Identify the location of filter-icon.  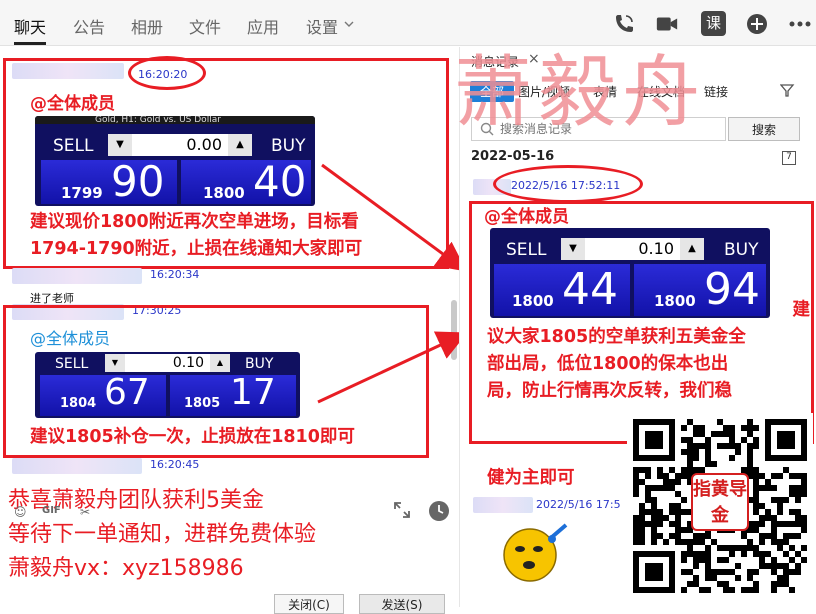
(788, 91).